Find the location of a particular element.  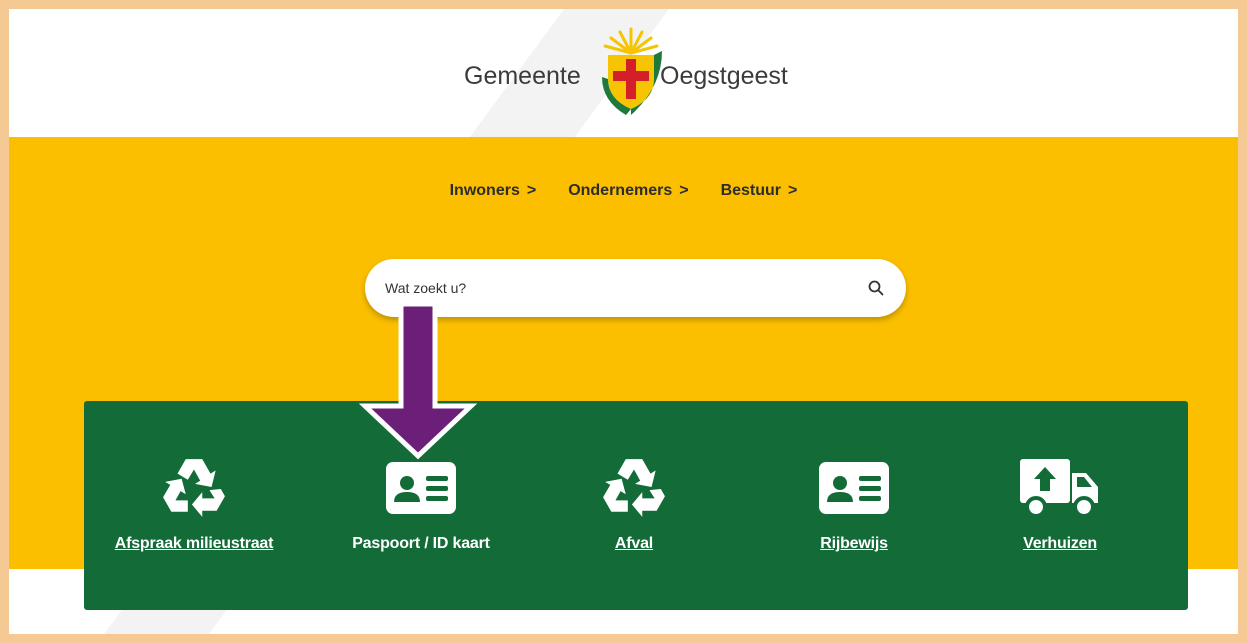

quick-link-paspoort-id-kaart: Paspoort / ID kaart is located at coordinates (421, 503).